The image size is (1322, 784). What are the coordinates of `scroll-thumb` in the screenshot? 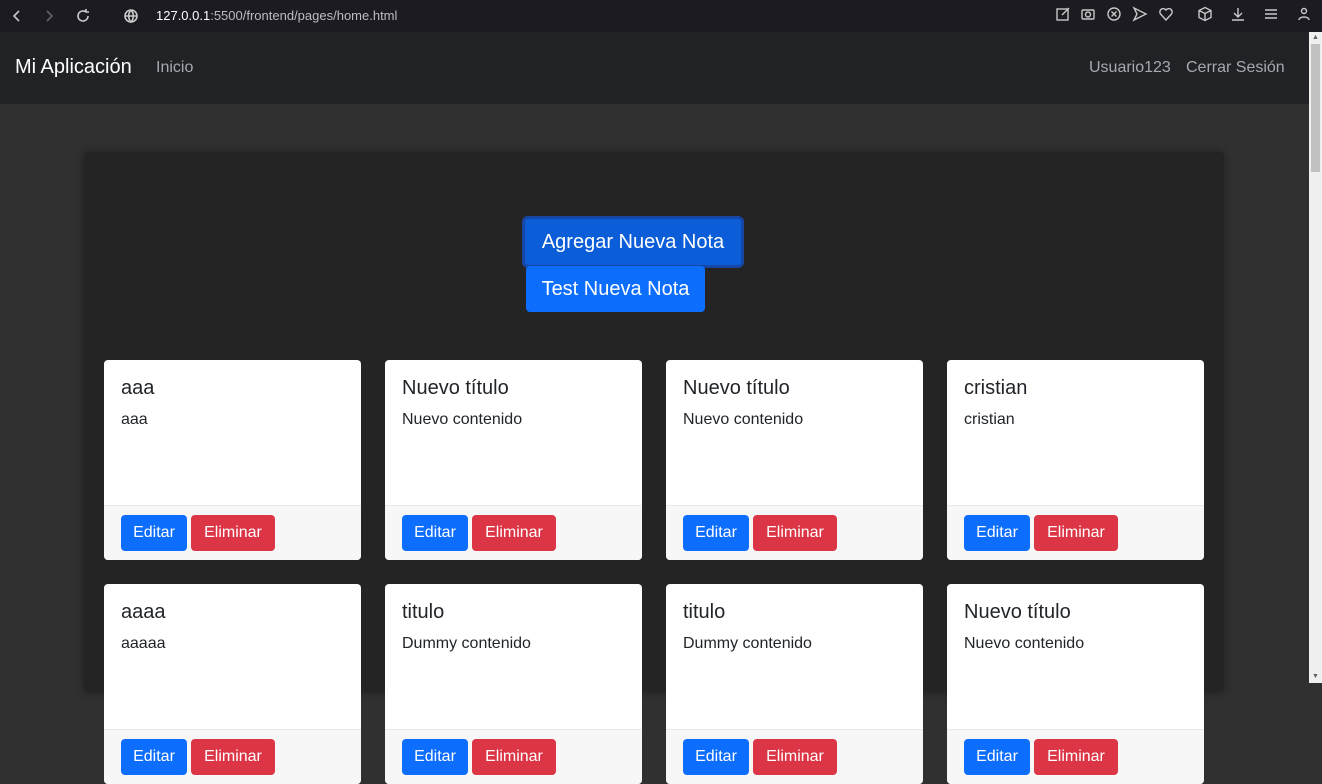 It's located at (1315, 108).